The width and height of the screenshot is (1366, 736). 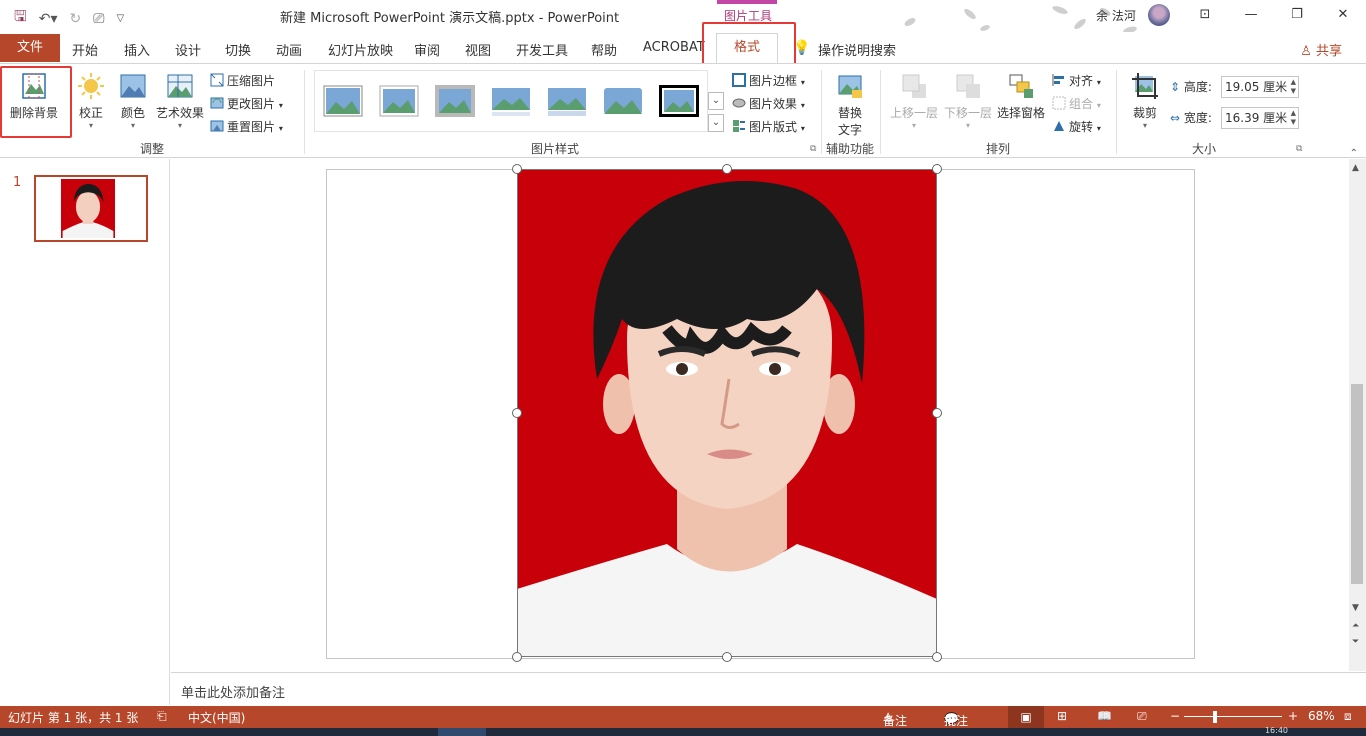 What do you see at coordinates (1355, 608) in the screenshot?
I see `scroll-down-icon: ▼` at bounding box center [1355, 608].